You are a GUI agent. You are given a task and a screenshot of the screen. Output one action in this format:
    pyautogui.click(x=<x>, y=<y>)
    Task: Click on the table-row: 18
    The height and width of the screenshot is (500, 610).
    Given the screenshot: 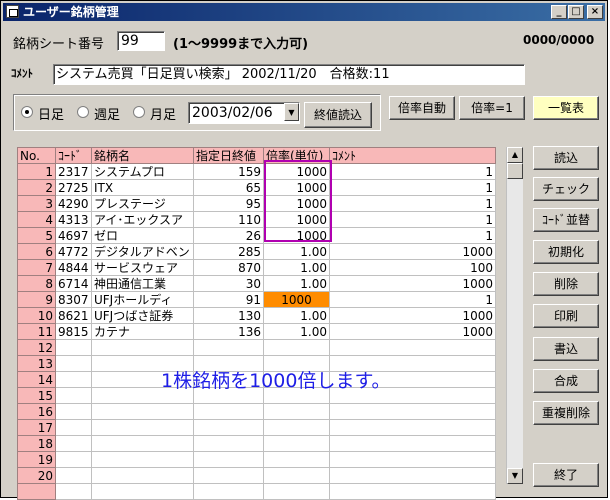 What is the action you would take?
    pyautogui.click(x=256, y=443)
    